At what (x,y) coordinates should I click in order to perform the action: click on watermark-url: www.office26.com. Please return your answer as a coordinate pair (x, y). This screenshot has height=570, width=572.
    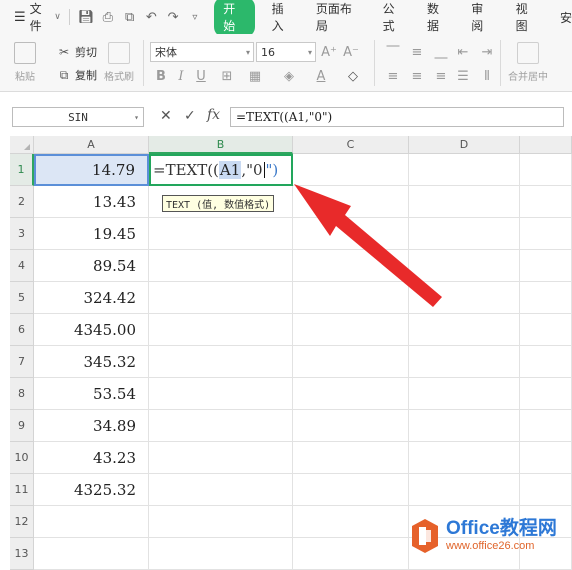
    Looking at the image, I should click on (490, 546).